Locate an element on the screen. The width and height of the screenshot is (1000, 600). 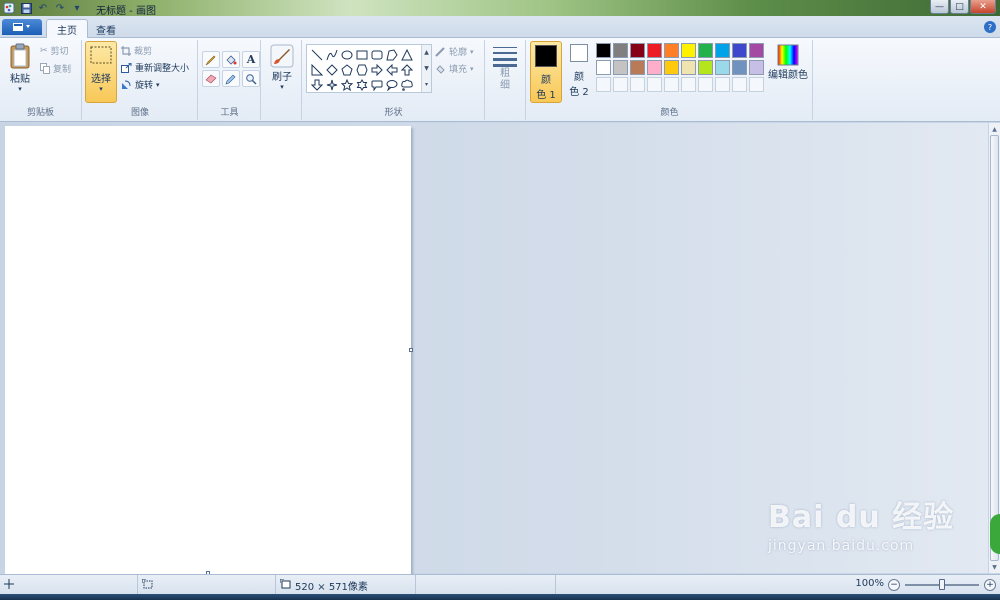
hexagon-shape-icon is located at coordinates (361, 69).